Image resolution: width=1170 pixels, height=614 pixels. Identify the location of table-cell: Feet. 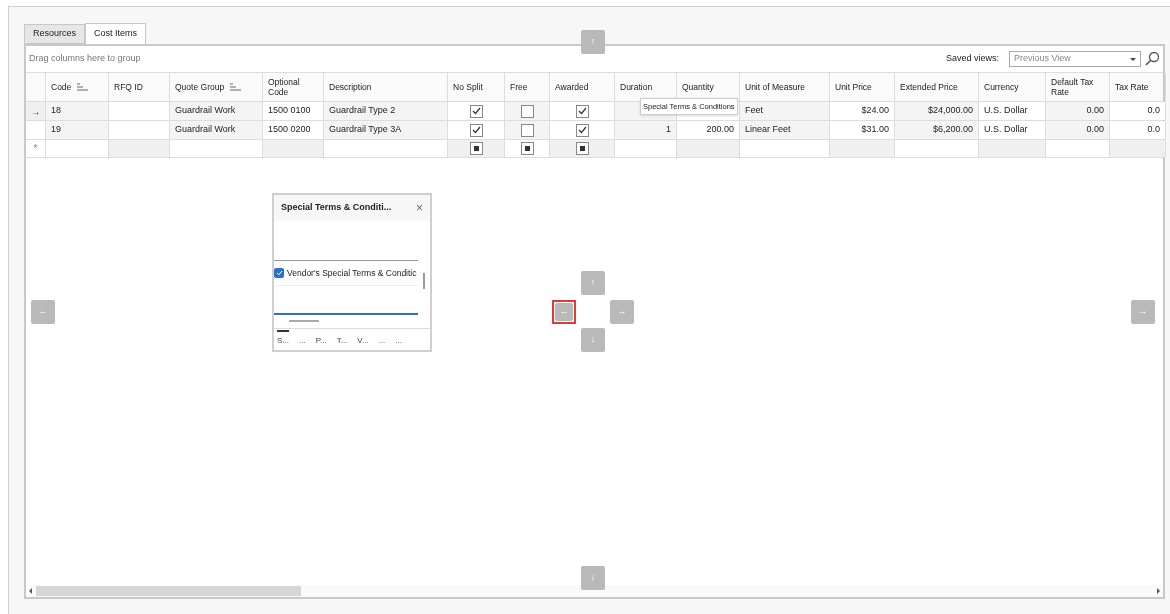
(785, 111).